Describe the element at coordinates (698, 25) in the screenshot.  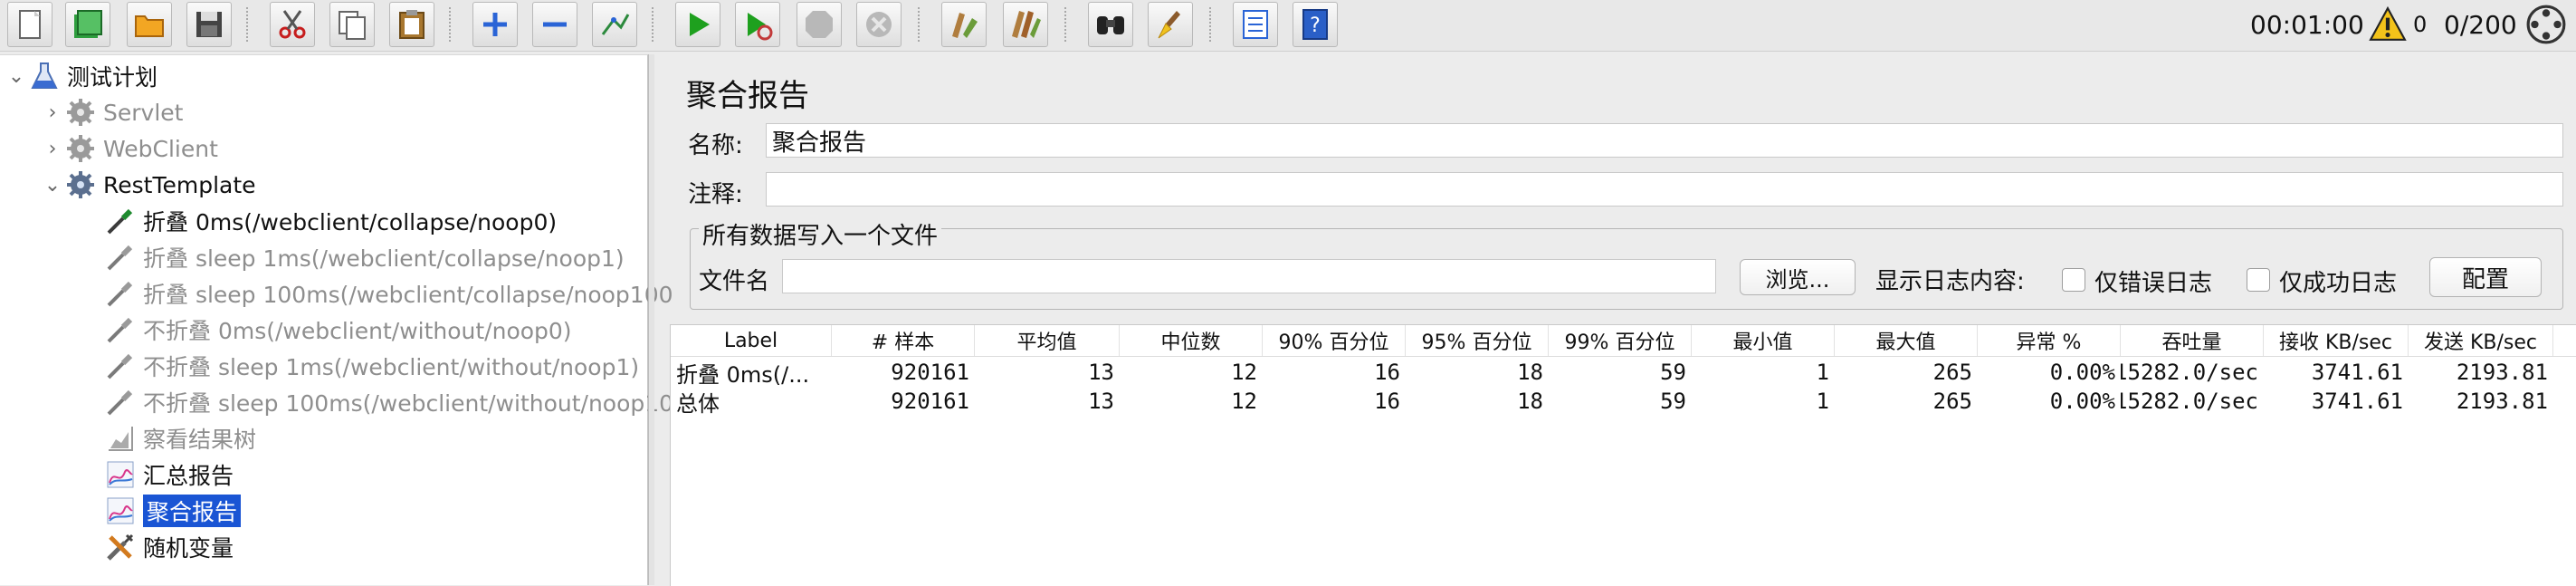
I see `start-icon` at that location.